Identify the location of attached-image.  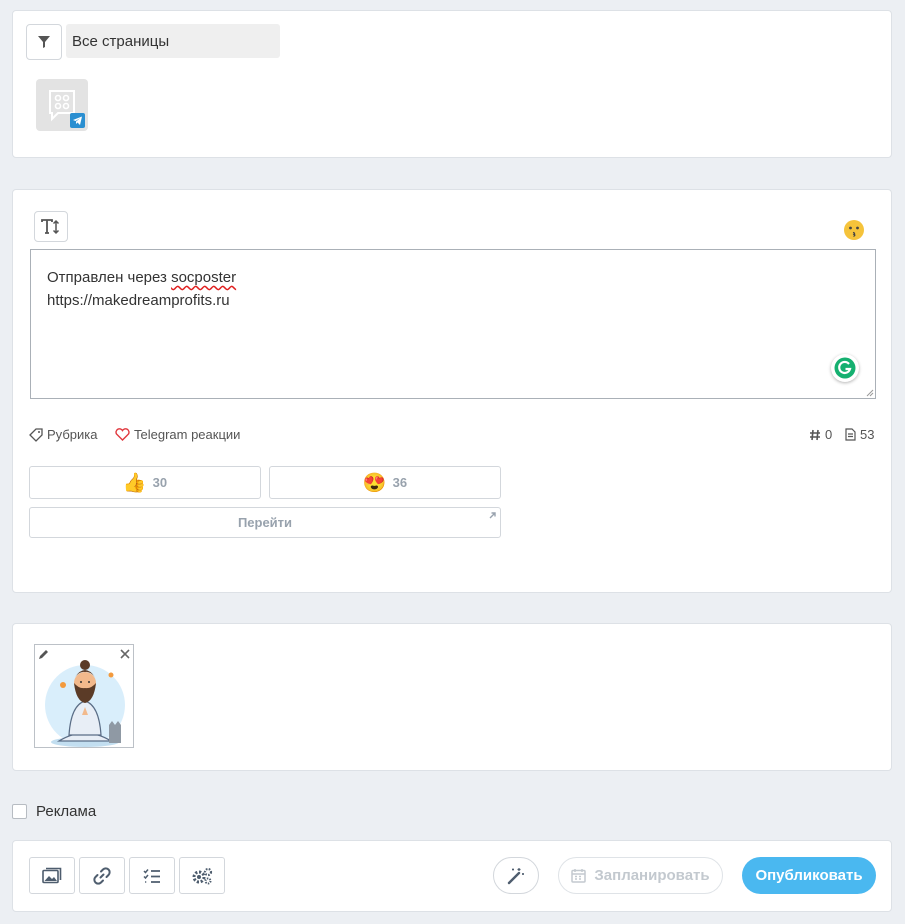
(84, 696).